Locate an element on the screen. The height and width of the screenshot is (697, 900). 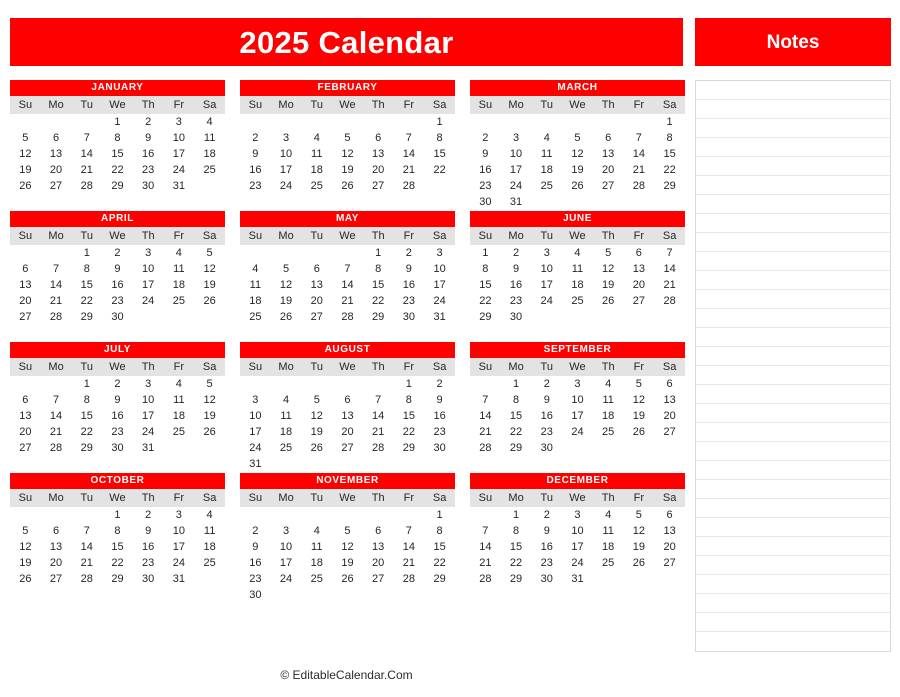
day-cell: 31 is located at coordinates (255, 464).